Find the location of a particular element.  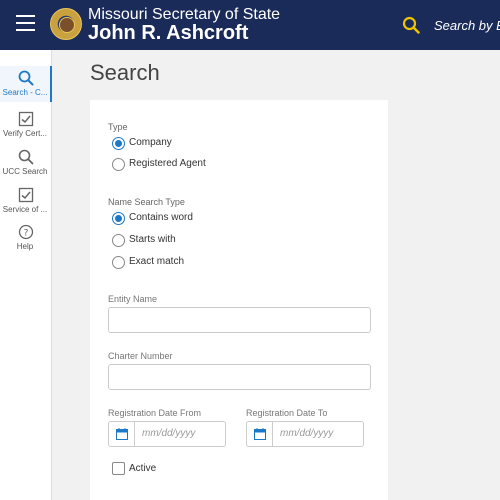

active-label: Active is located at coordinates (143, 468).